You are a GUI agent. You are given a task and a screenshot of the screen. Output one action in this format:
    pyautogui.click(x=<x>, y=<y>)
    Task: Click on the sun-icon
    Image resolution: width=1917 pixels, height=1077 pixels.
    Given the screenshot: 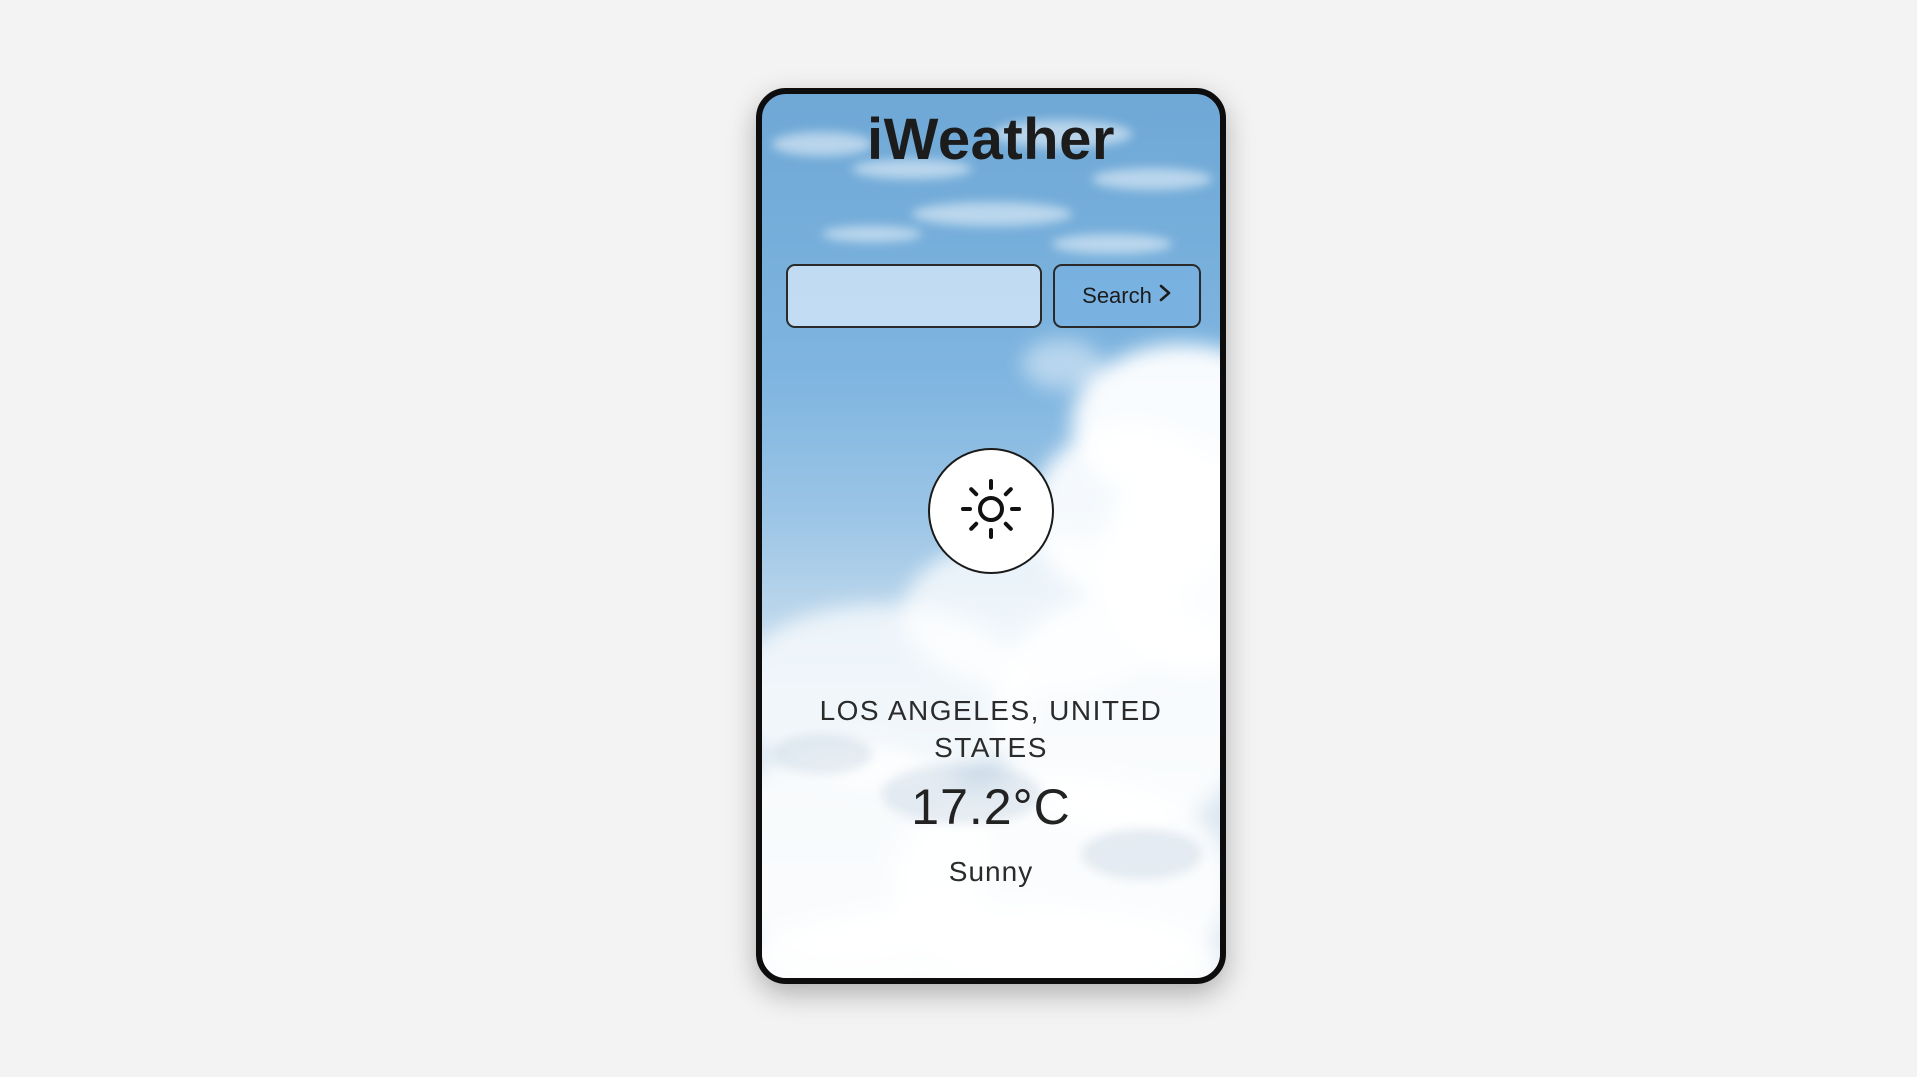 What is the action you would take?
    pyautogui.click(x=991, y=511)
    